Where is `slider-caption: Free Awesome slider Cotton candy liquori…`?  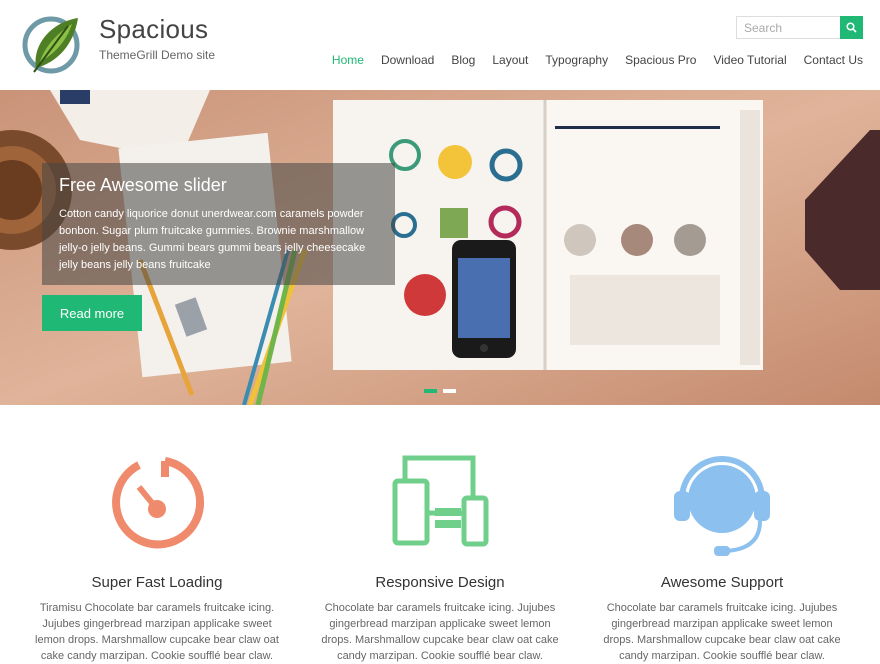 slider-caption: Free Awesome slider Cotton candy liquori… is located at coordinates (218, 224).